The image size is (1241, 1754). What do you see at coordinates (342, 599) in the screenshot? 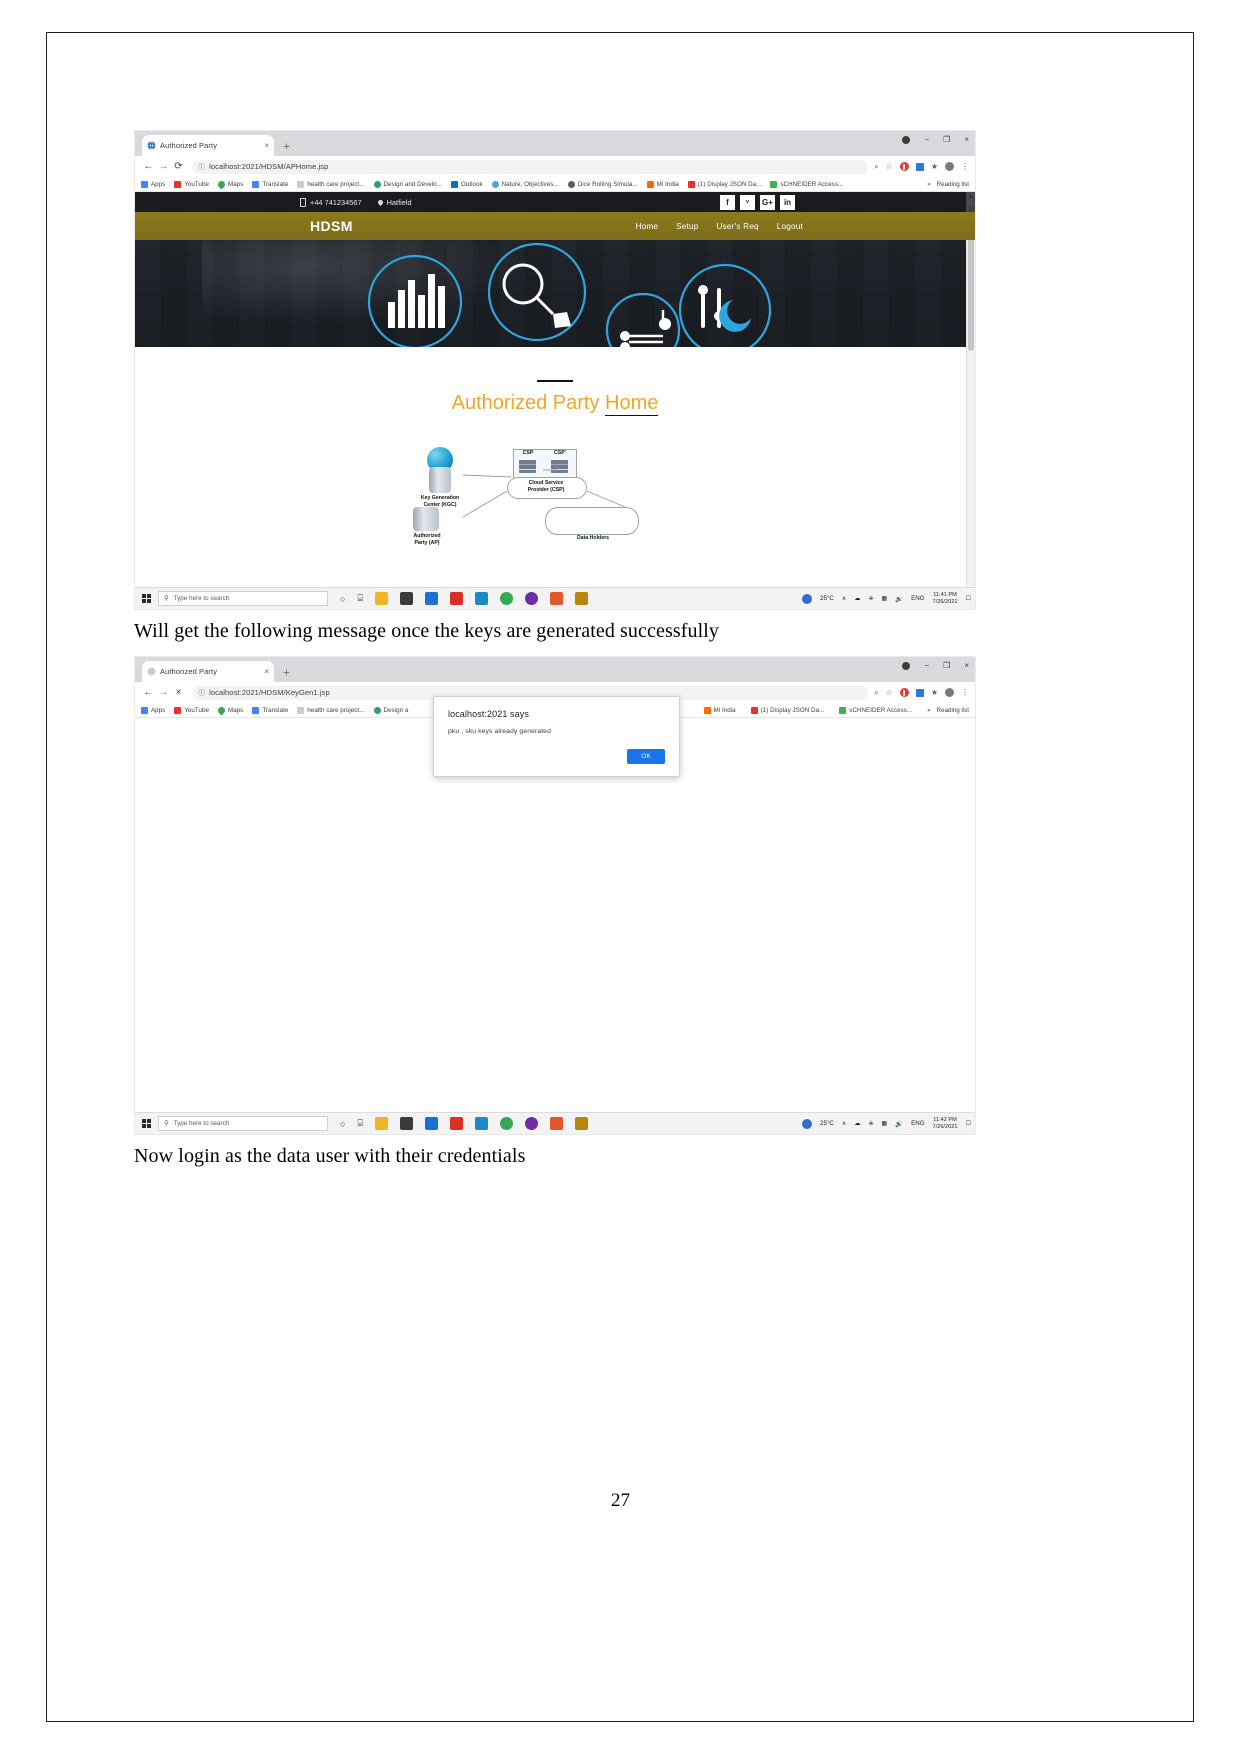
I see `cortana-icon-1: ○` at bounding box center [342, 599].